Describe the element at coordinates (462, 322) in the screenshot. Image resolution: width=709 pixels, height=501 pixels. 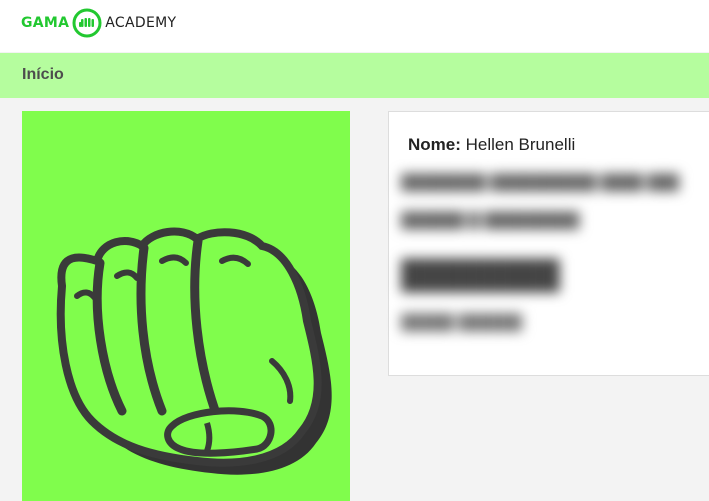
I see `blurred-line-4: █████ ██████` at that location.